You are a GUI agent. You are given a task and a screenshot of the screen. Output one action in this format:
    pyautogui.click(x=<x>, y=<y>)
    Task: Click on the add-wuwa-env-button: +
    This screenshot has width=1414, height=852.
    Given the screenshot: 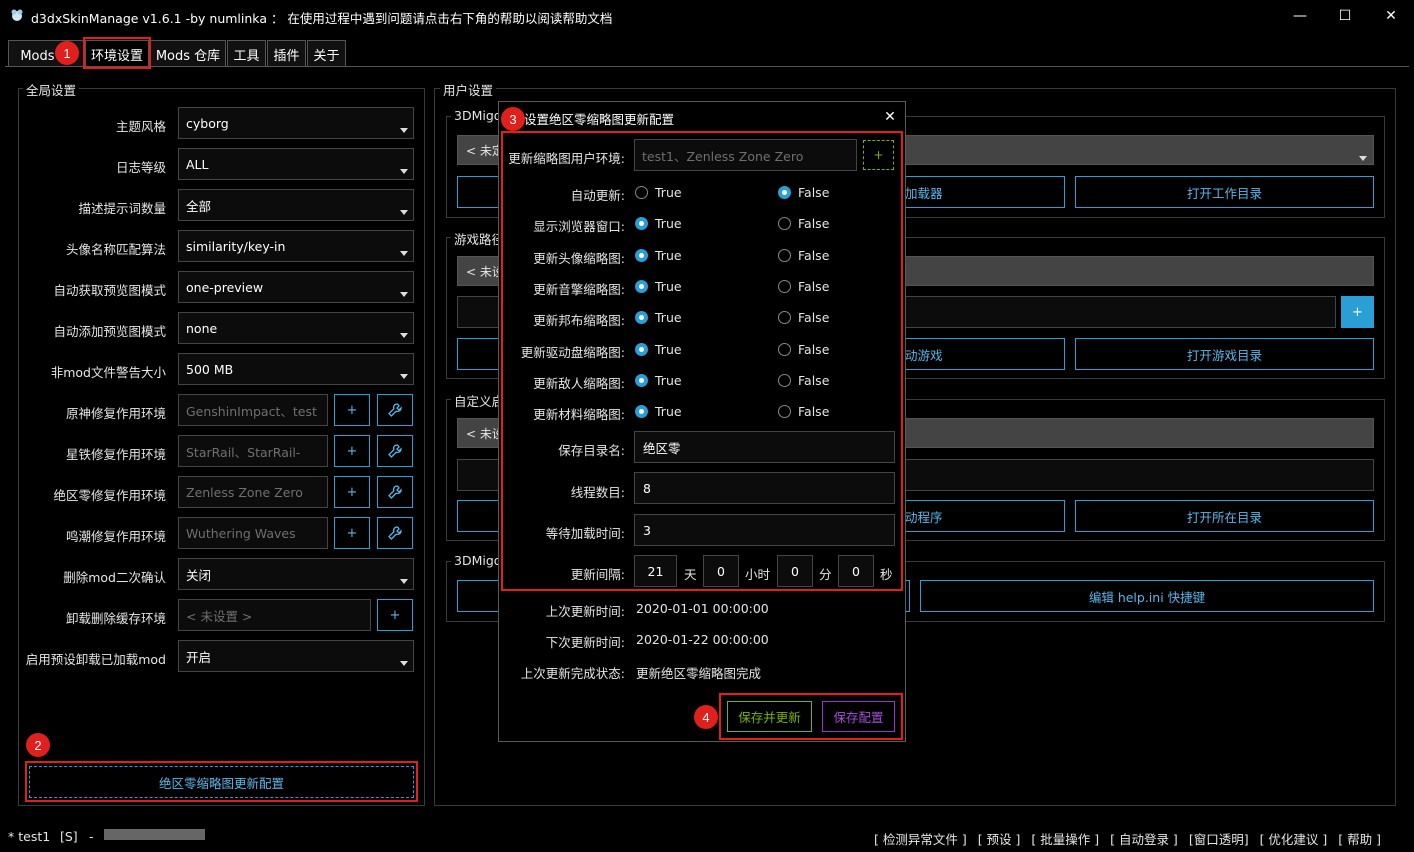 What is the action you would take?
    pyautogui.click(x=352, y=533)
    